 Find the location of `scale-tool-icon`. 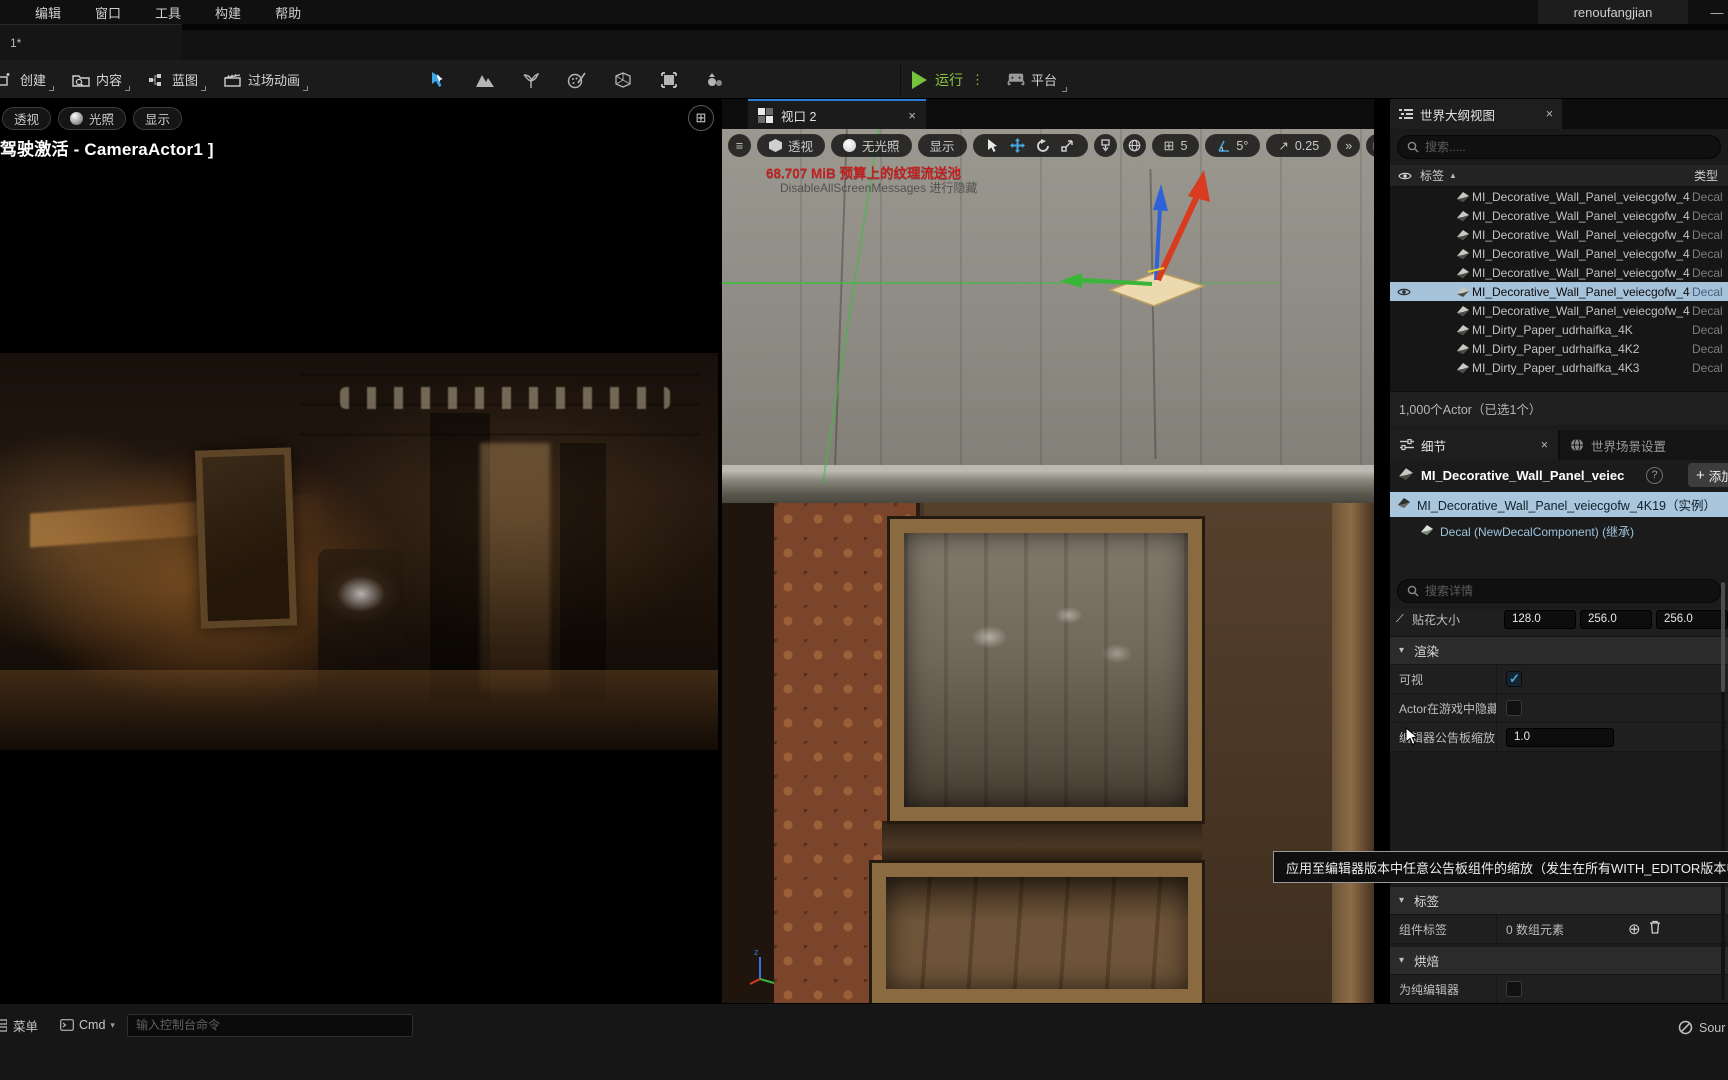

scale-tool-icon is located at coordinates (1068, 146).